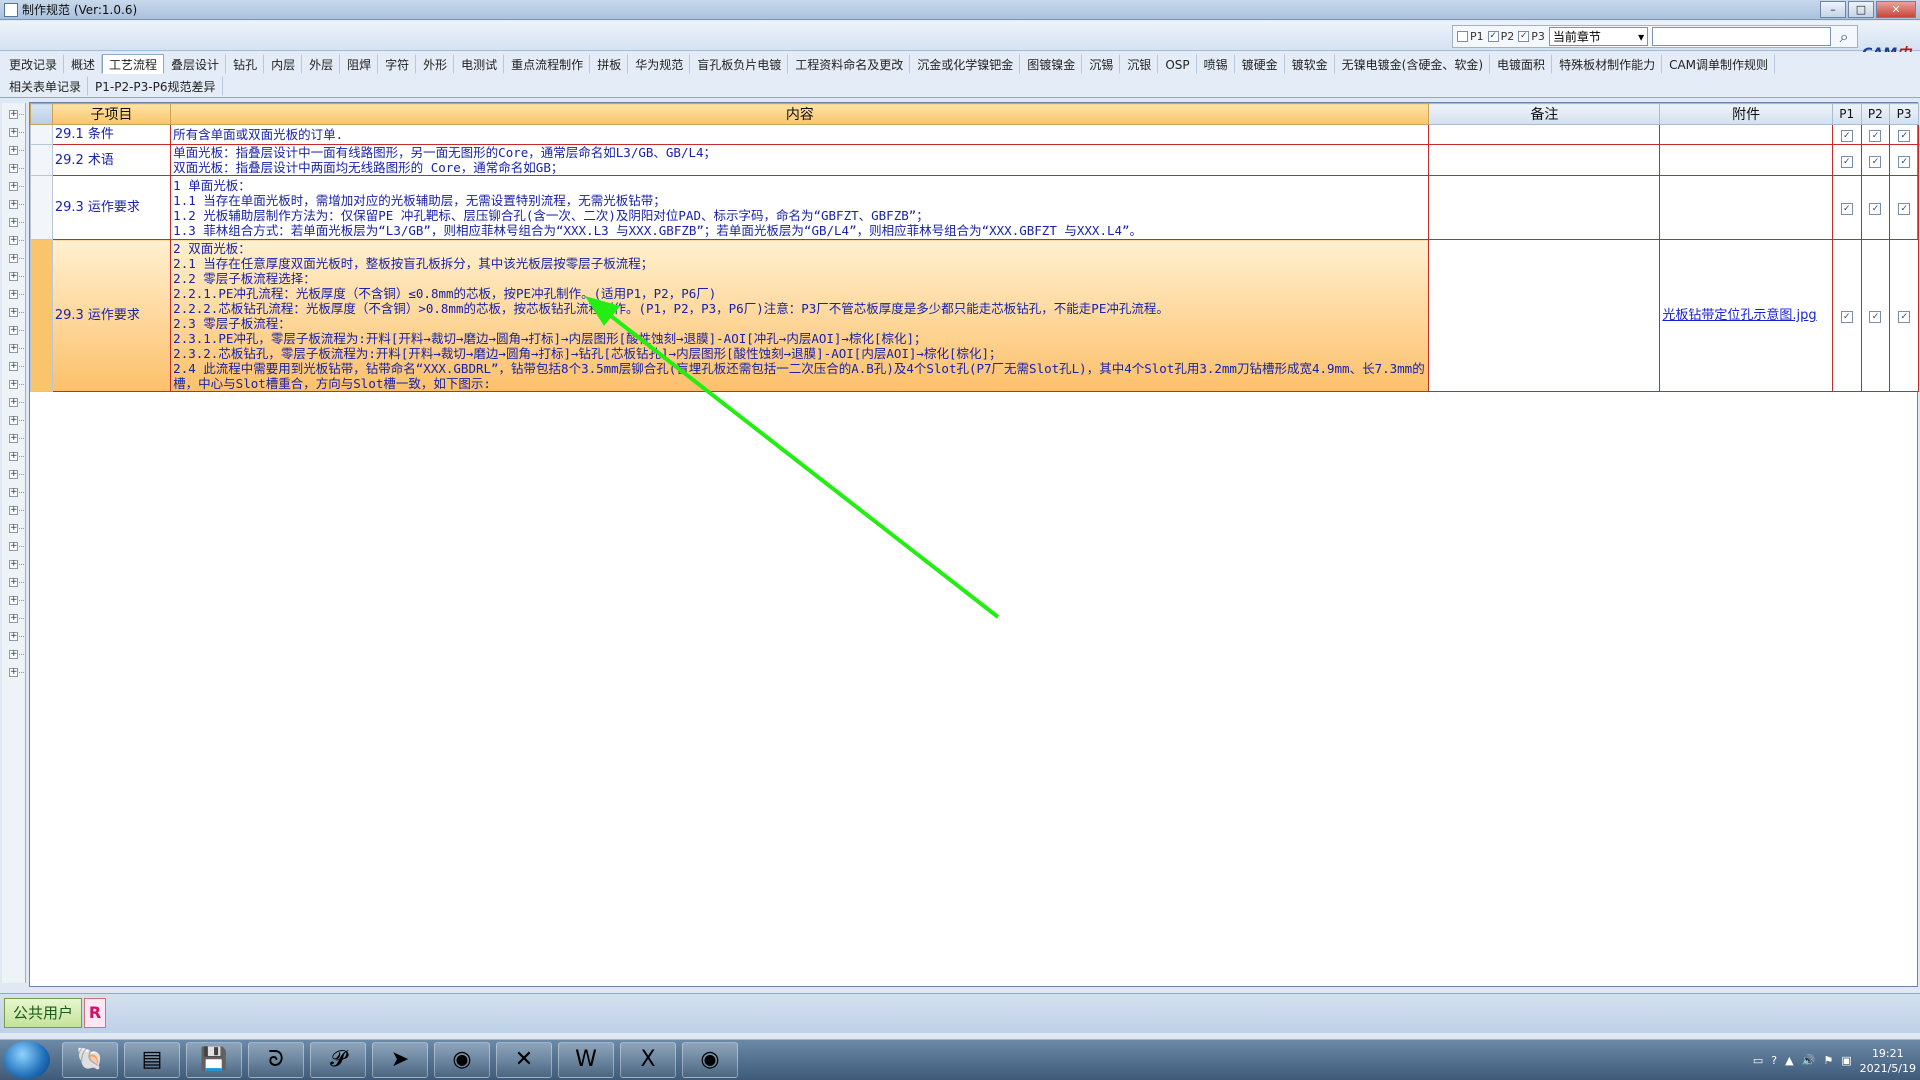  What do you see at coordinates (283, 64) in the screenshot?
I see `tab-tabs_row1-5: 内层` at bounding box center [283, 64].